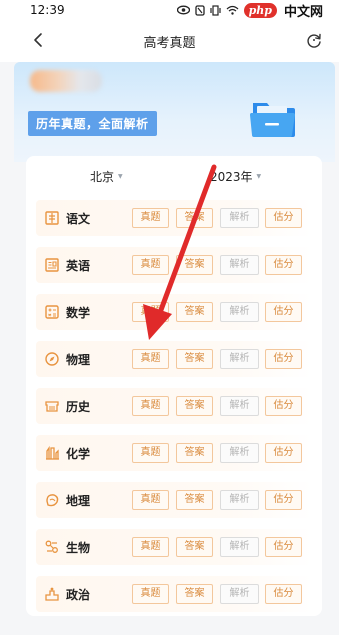  What do you see at coordinates (51, 546) in the screenshot?
I see `dna-icon` at bounding box center [51, 546].